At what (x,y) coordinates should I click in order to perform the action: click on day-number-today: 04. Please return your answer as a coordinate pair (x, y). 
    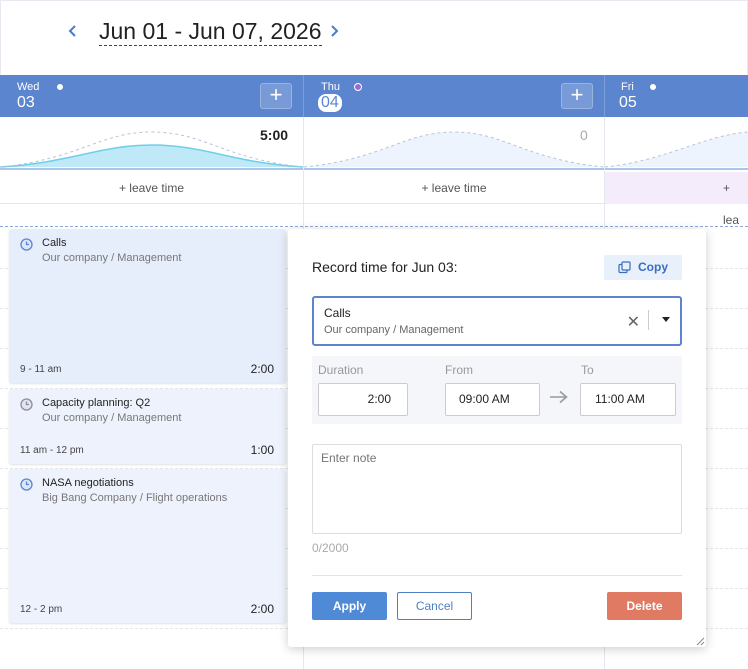
    Looking at the image, I should click on (330, 103).